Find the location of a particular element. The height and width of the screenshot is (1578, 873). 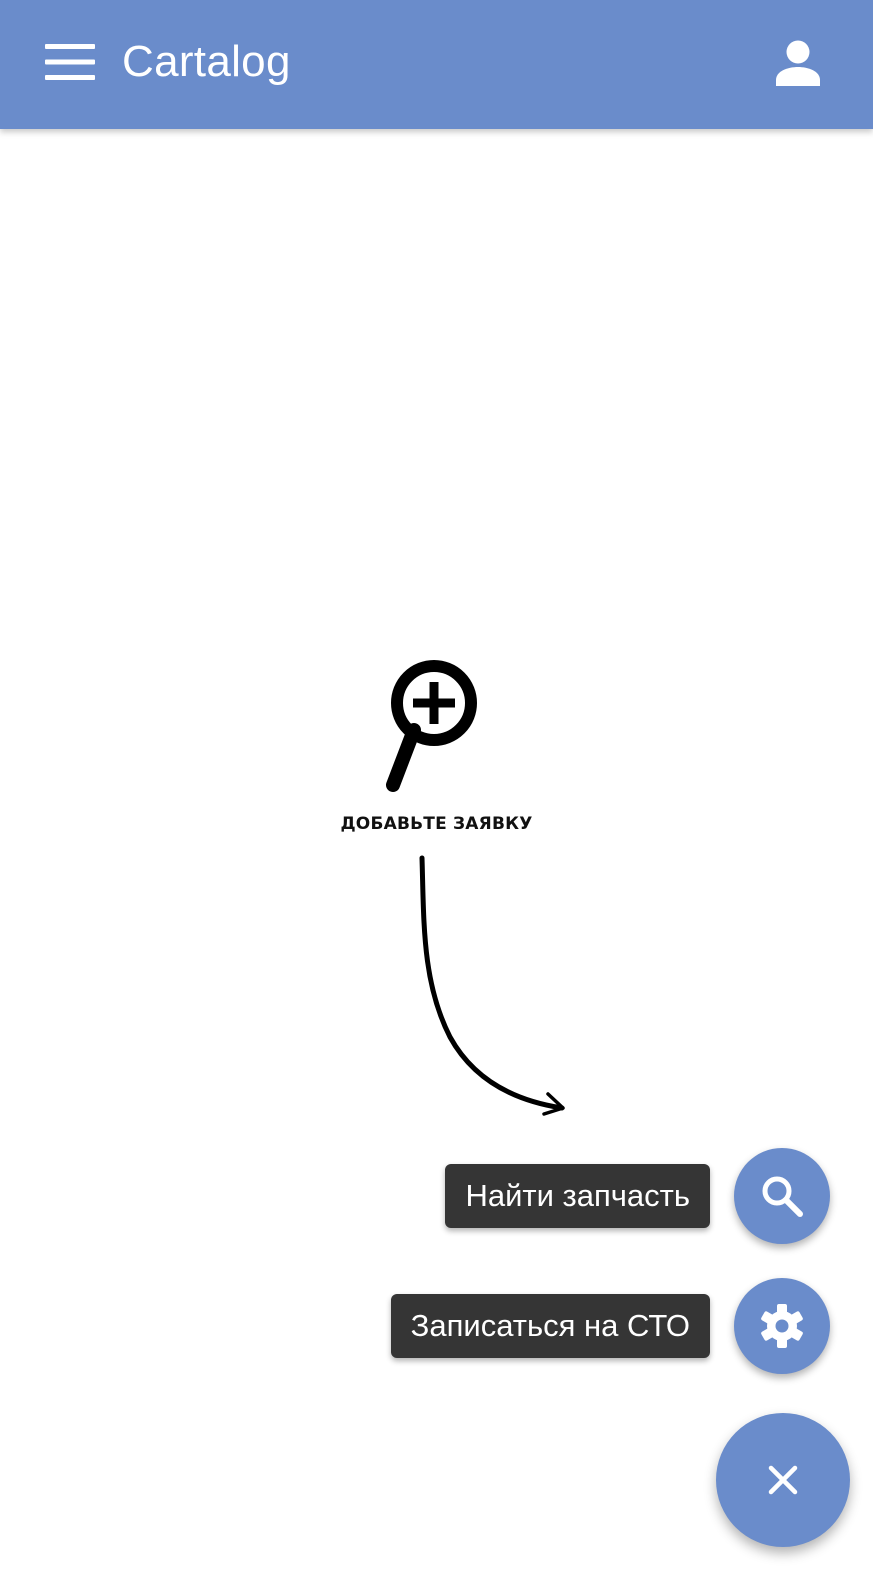

fab-close-button is located at coordinates (783, 1480).